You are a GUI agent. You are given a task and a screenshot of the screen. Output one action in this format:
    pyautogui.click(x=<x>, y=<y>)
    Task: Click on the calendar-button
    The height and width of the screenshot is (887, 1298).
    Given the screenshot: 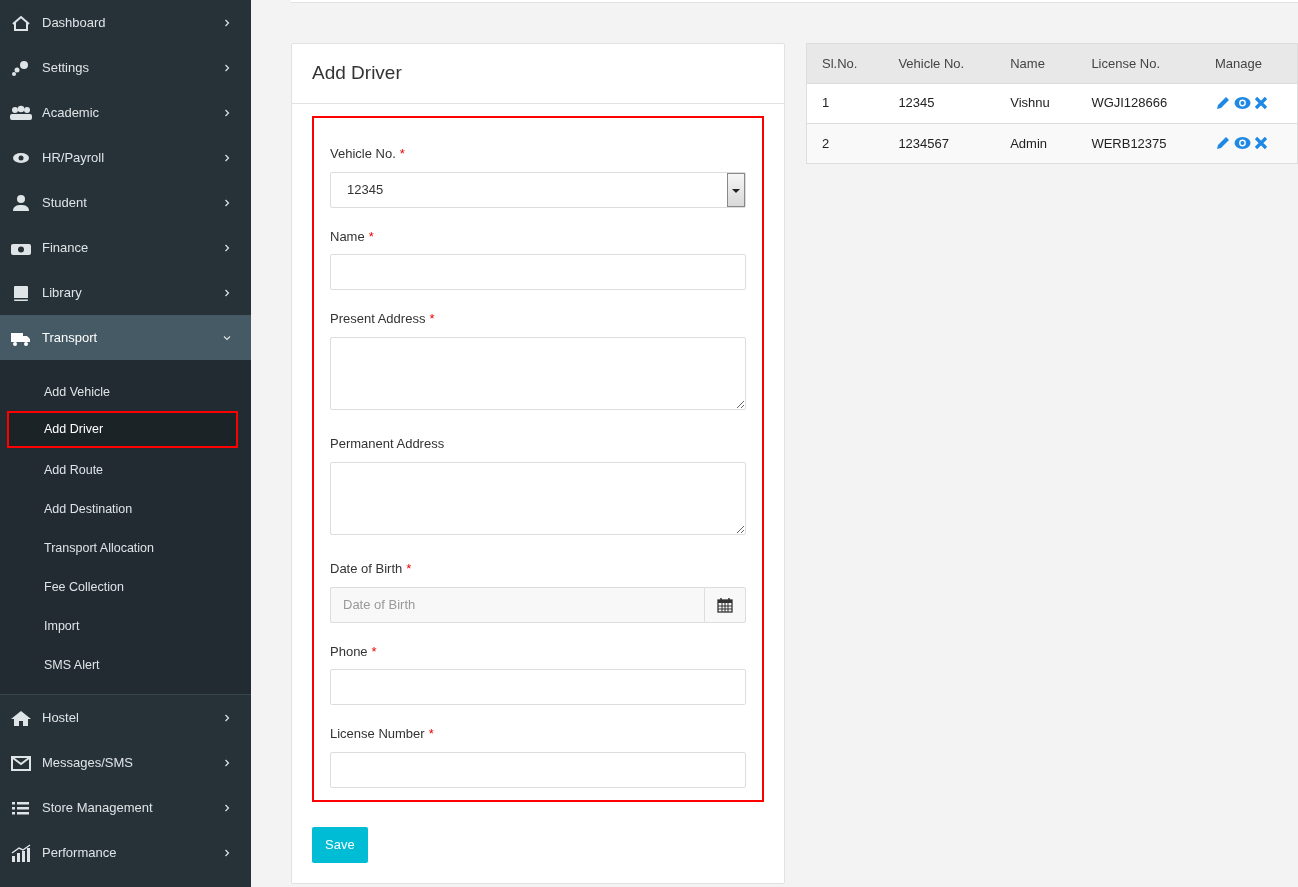 What is the action you would take?
    pyautogui.click(x=725, y=604)
    